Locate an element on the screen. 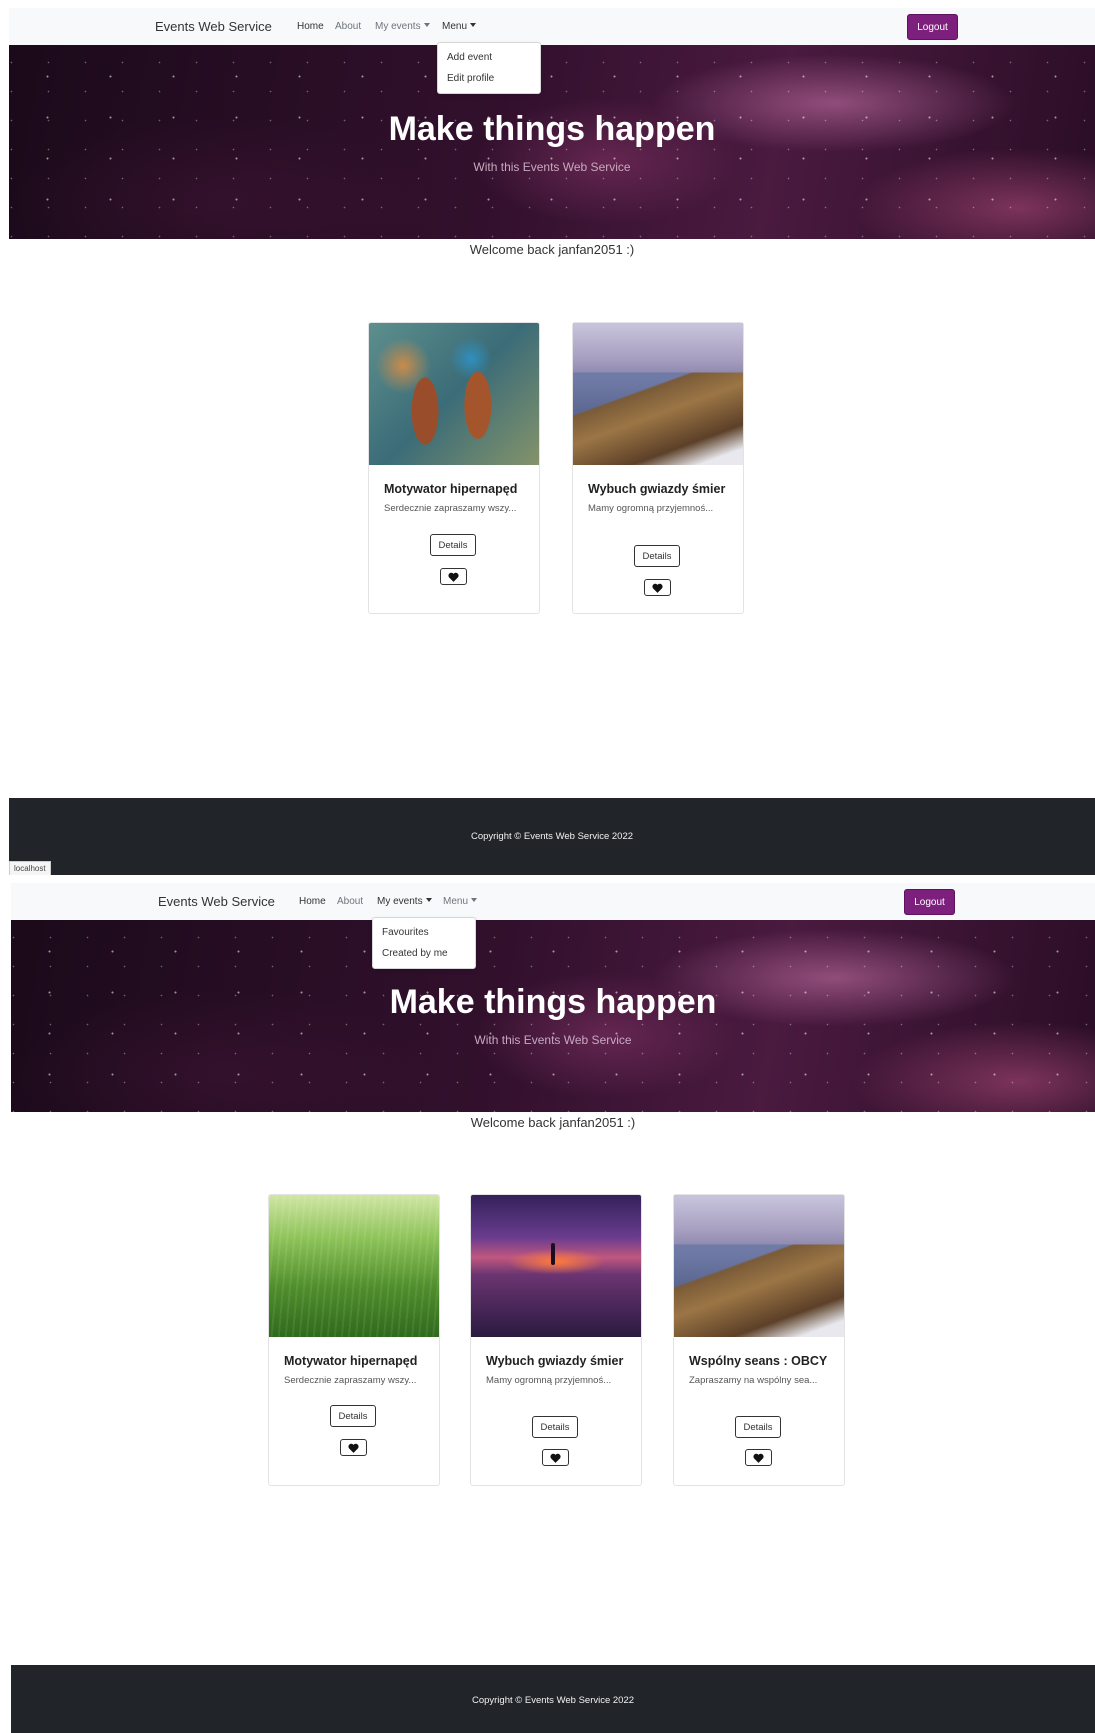 The image size is (1095, 1733). event-title: Wspólny seans : OBCY is located at coordinates (758, 1361).